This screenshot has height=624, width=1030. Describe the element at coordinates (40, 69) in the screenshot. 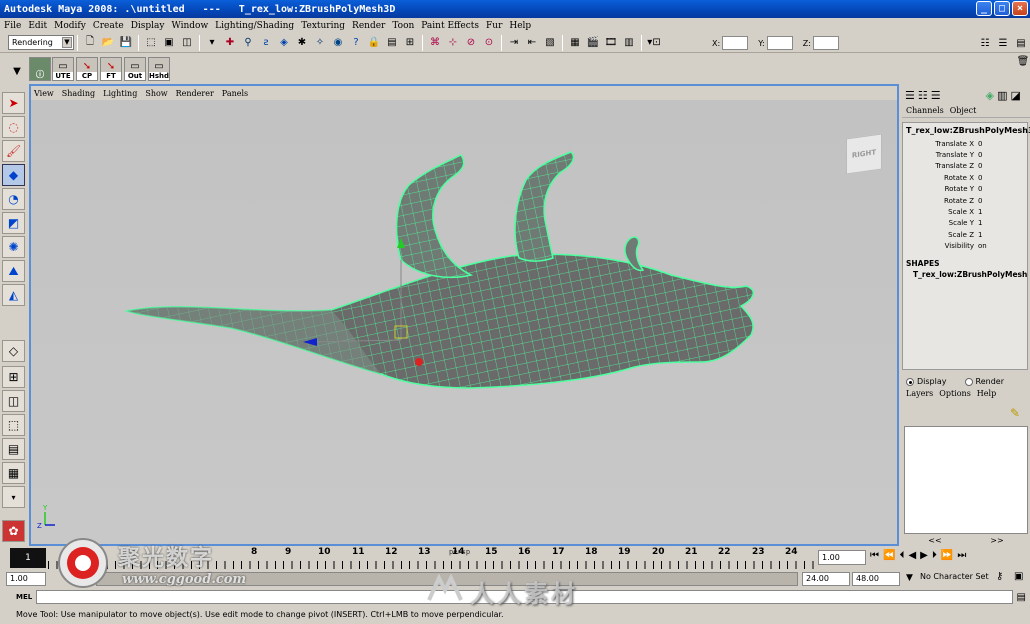

I see `shelf-info-button: ⓘ` at that location.